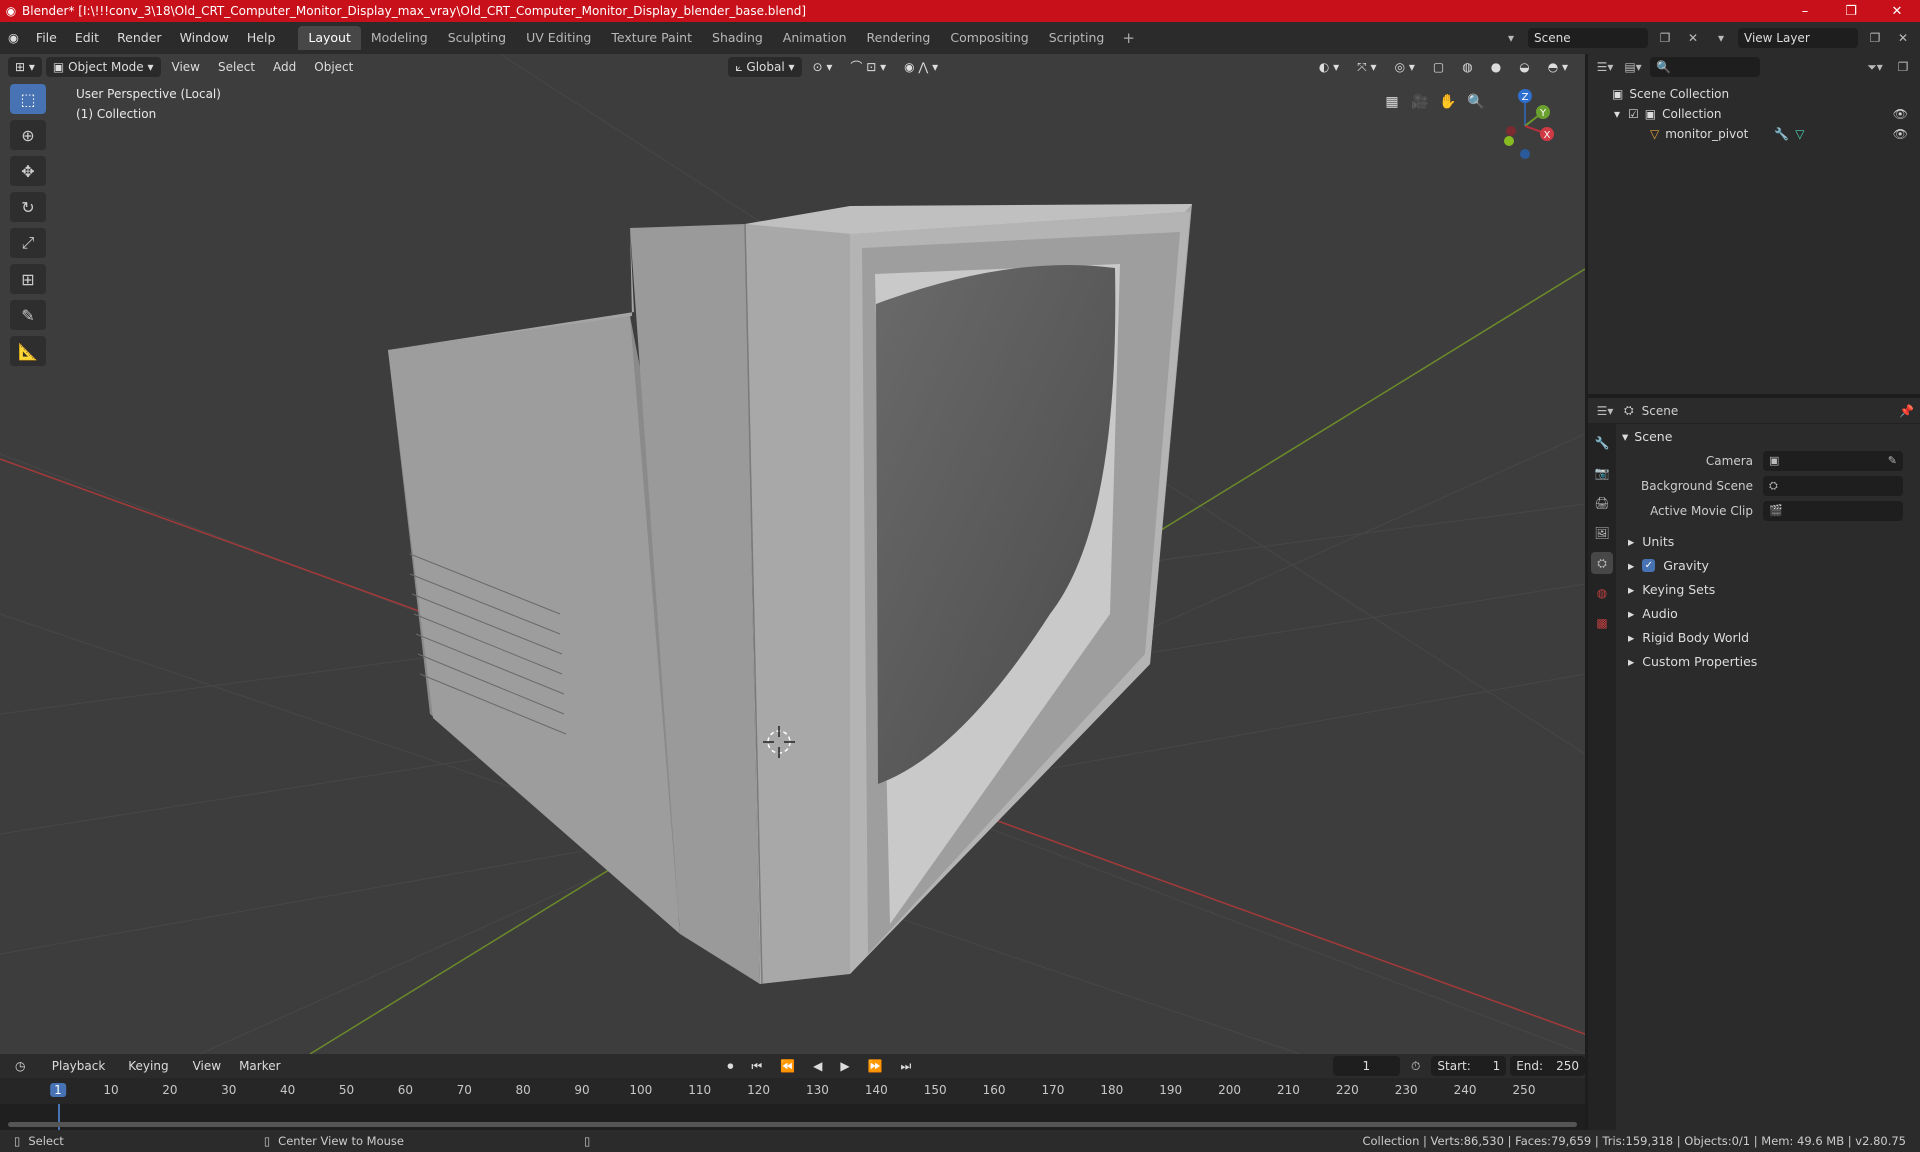 The width and height of the screenshot is (1920, 1152). I want to click on texture-tab-icon: ▩, so click(1602, 623).